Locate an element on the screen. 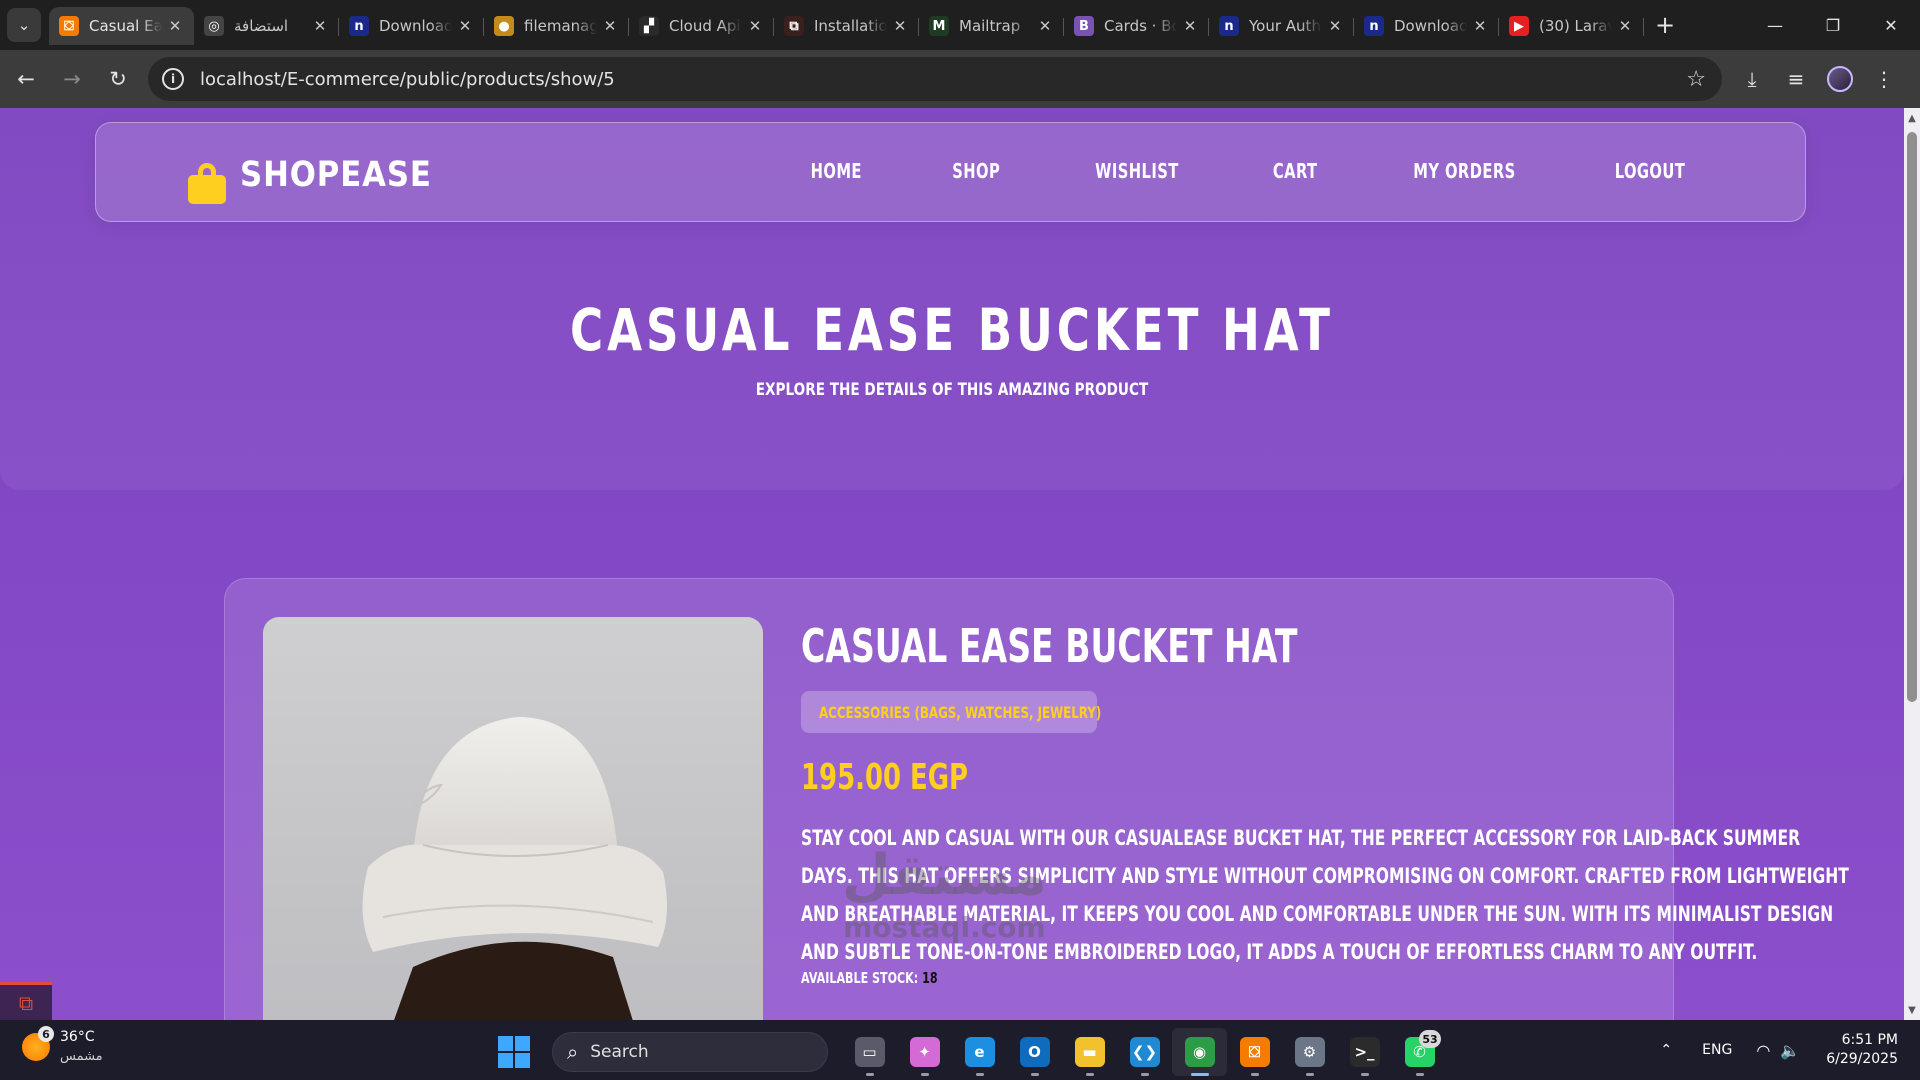 The width and height of the screenshot is (1920, 1080). restore-icon: ❐ is located at coordinates (1833, 25).